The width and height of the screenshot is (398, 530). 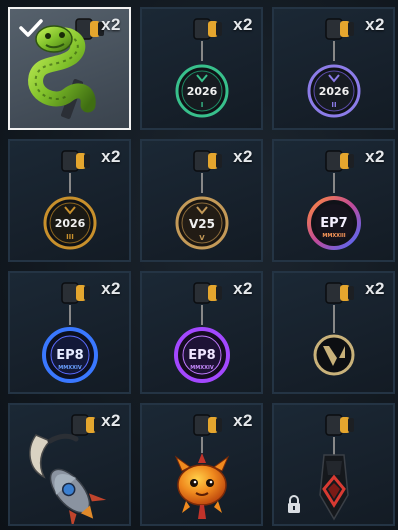 What do you see at coordinates (201, 200) in the screenshot?
I see `charm-tile-v25: V25 V x2` at bounding box center [201, 200].